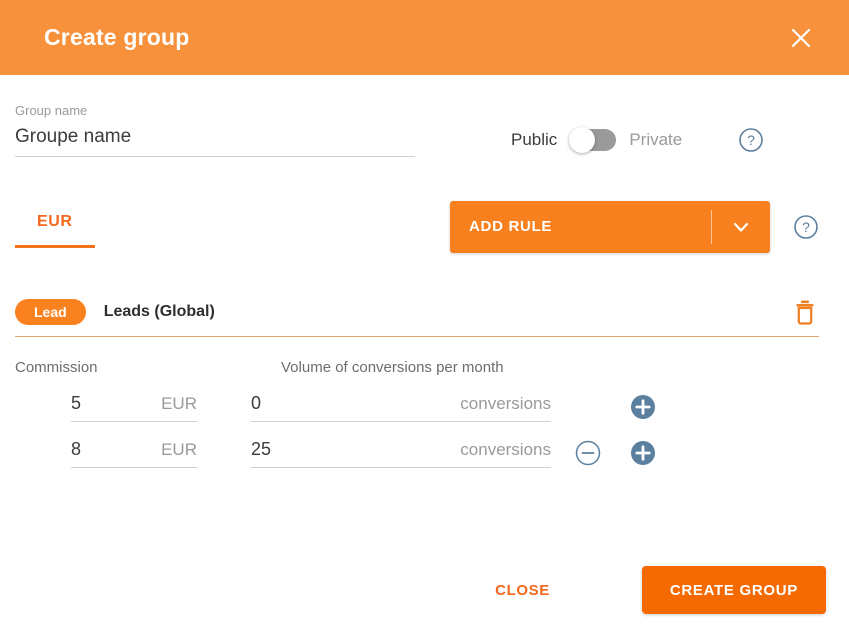  I want to click on trash-icon, so click(805, 312).